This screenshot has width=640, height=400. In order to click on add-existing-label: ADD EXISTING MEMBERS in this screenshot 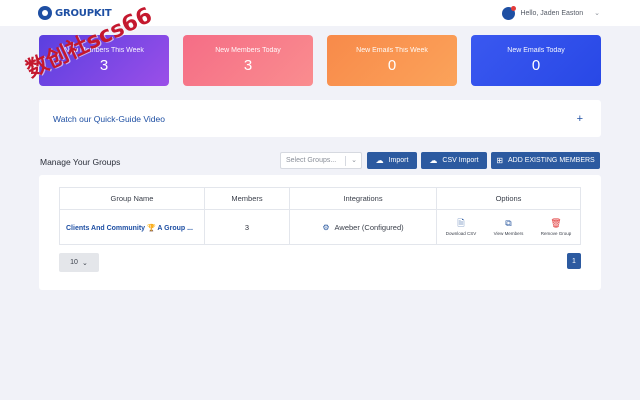, I will do `click(551, 160)`.